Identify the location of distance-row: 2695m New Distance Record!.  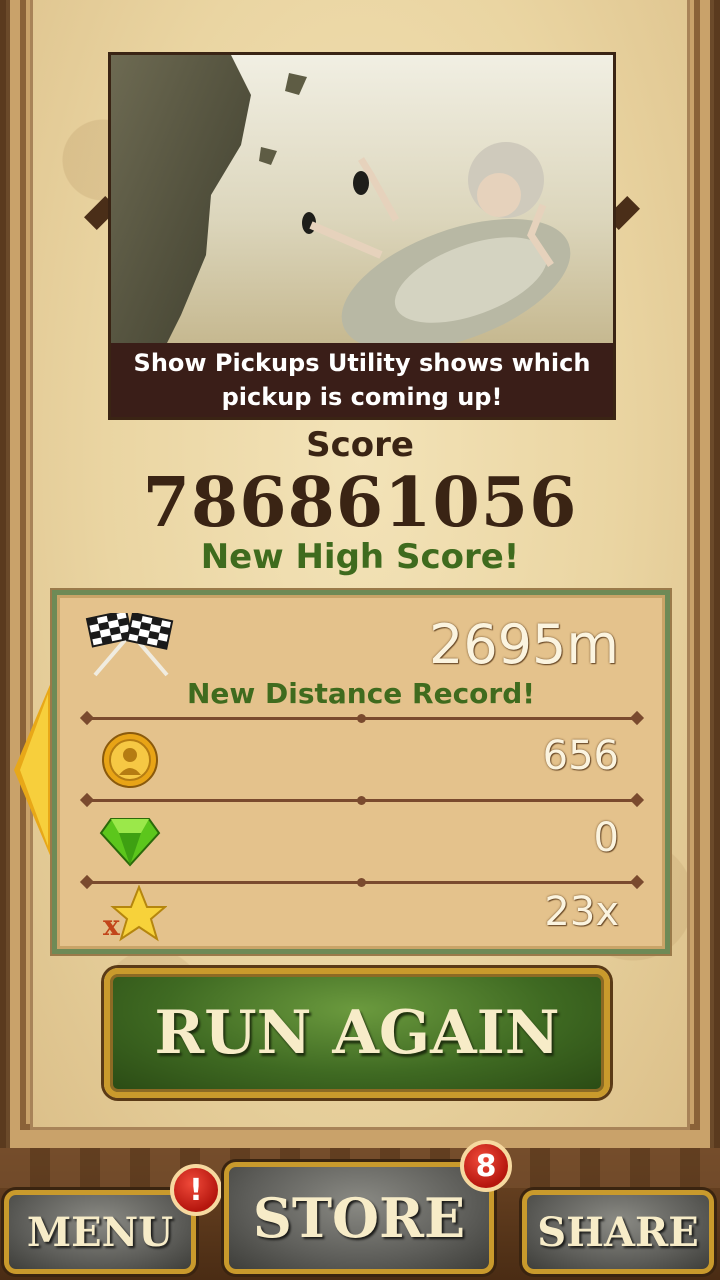
(361, 654).